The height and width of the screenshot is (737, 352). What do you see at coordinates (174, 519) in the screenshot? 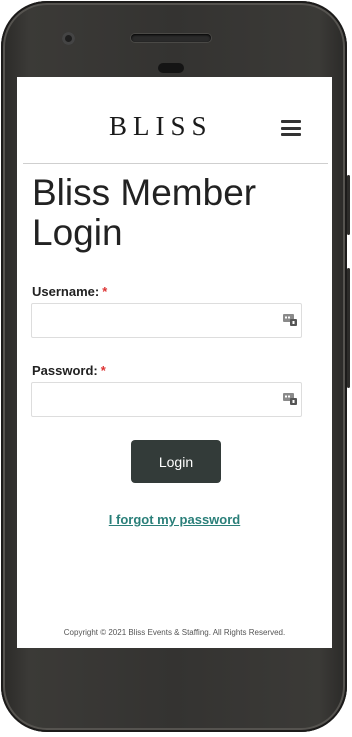
I see `forgot-password-link: I forgot my password` at bounding box center [174, 519].